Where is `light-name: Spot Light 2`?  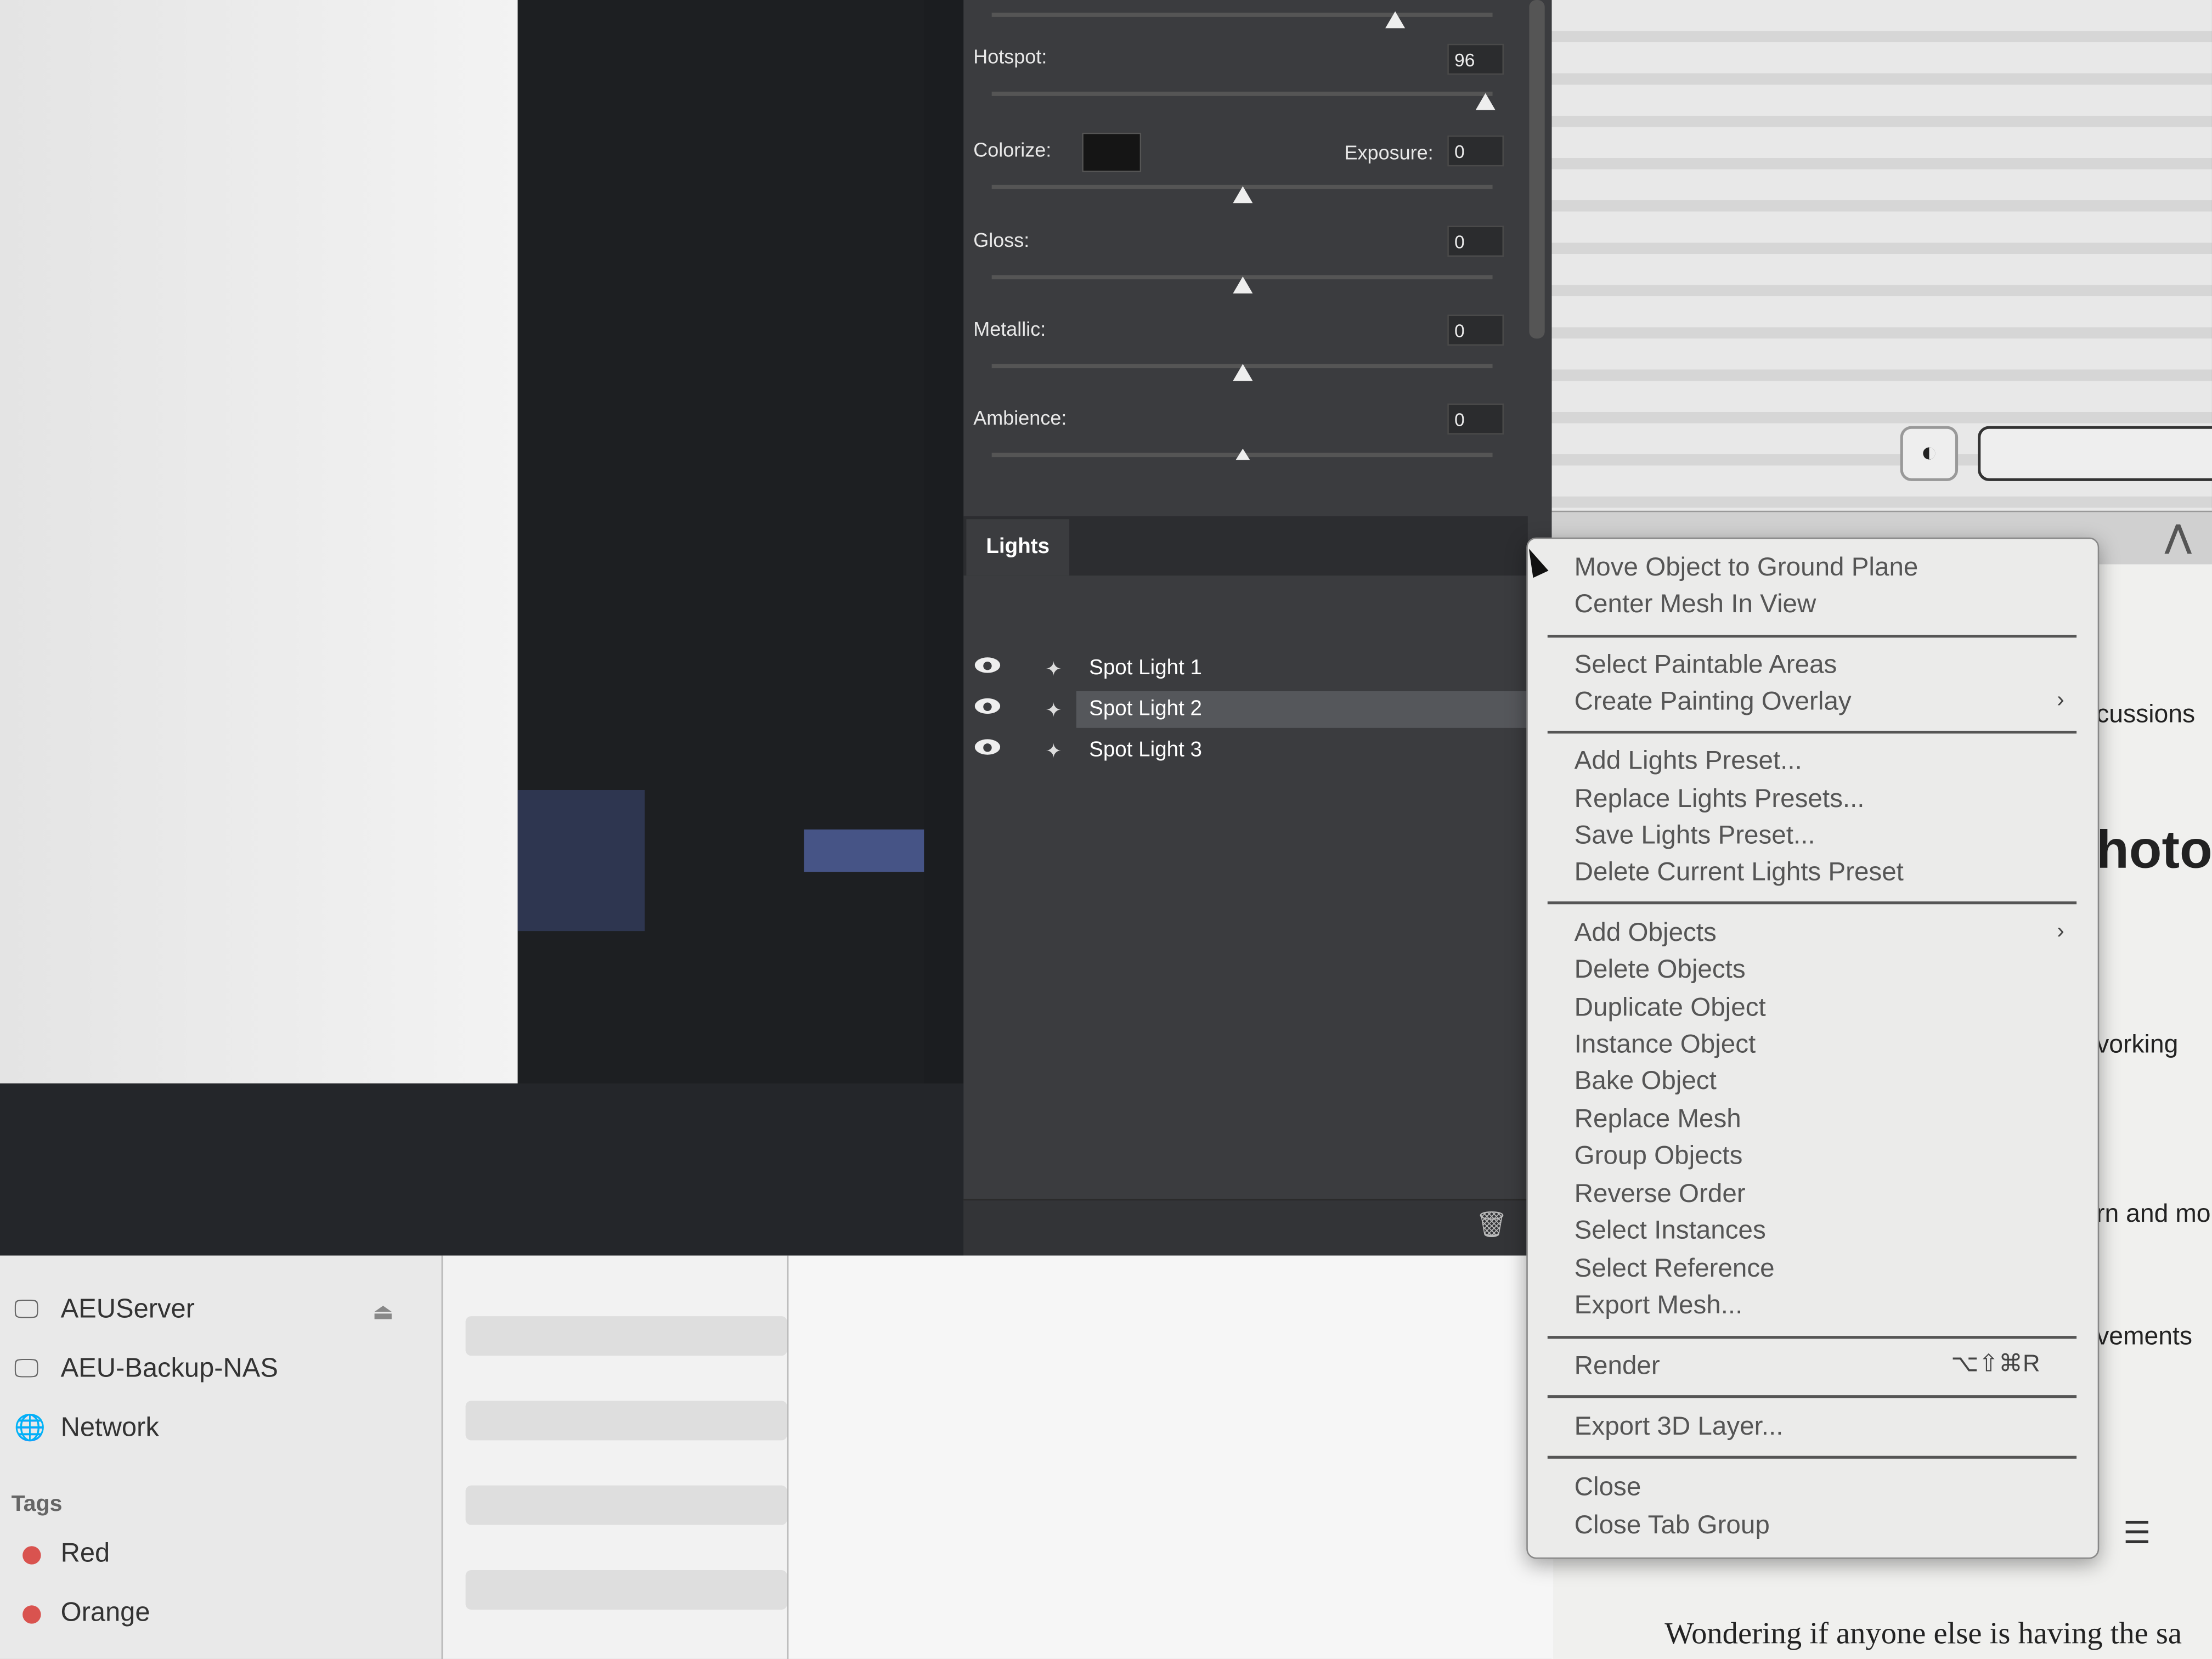 light-name: Spot Light 2 is located at coordinates (1305, 709).